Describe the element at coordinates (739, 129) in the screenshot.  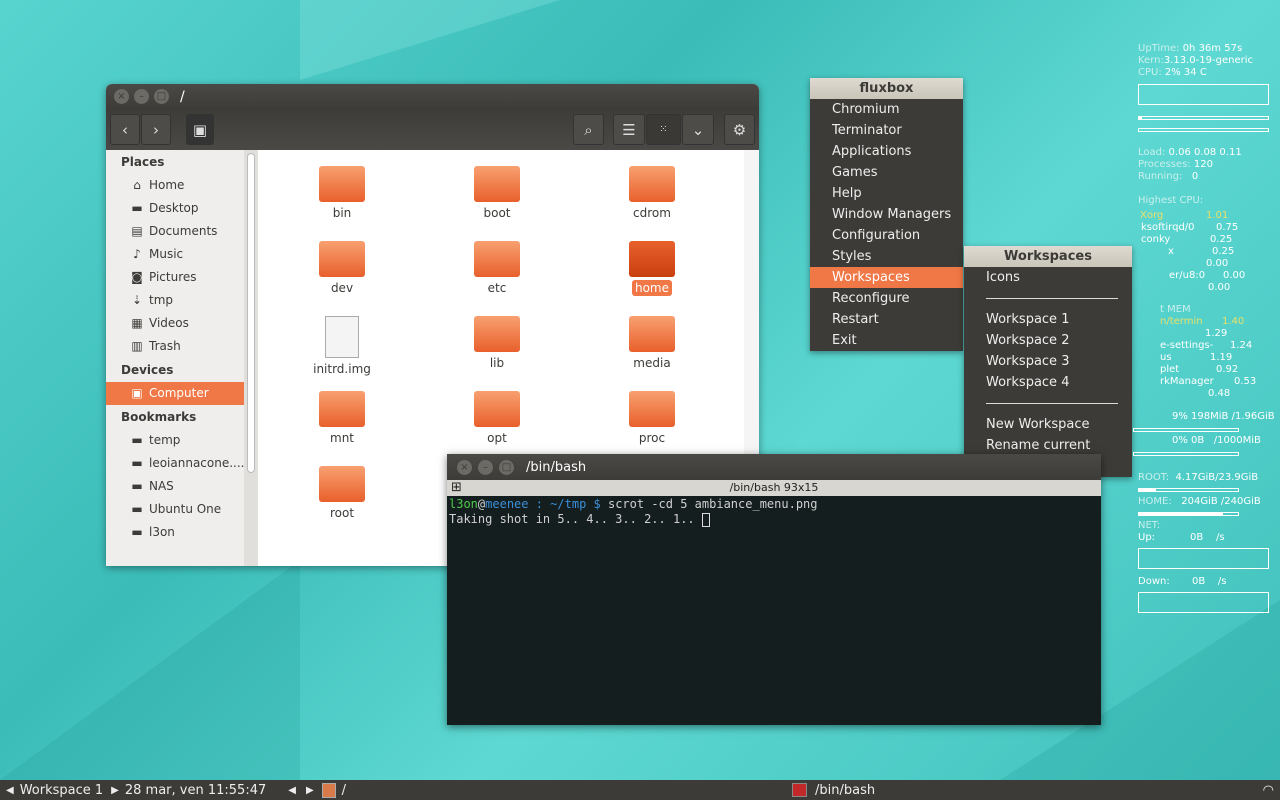
I see `settings-button: ⚙` at that location.